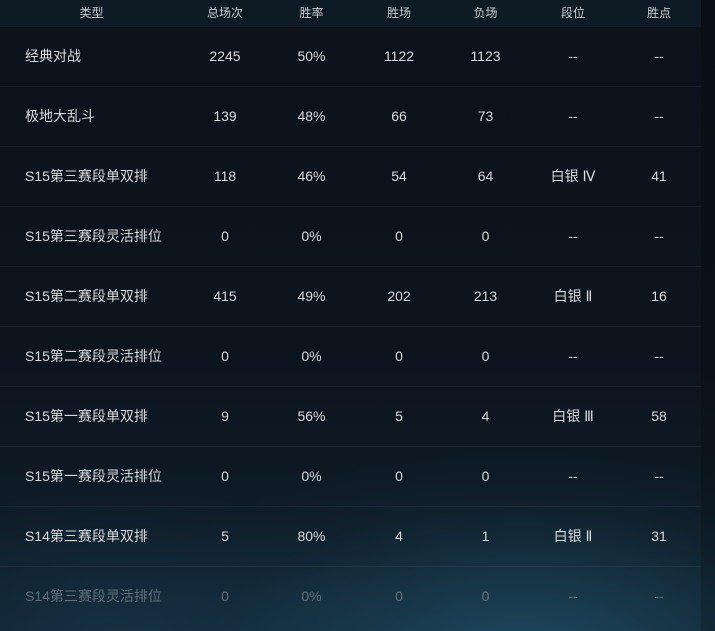  What do you see at coordinates (93, 356) in the screenshot?
I see `cell-type: S15第二赛段灵活排位` at bounding box center [93, 356].